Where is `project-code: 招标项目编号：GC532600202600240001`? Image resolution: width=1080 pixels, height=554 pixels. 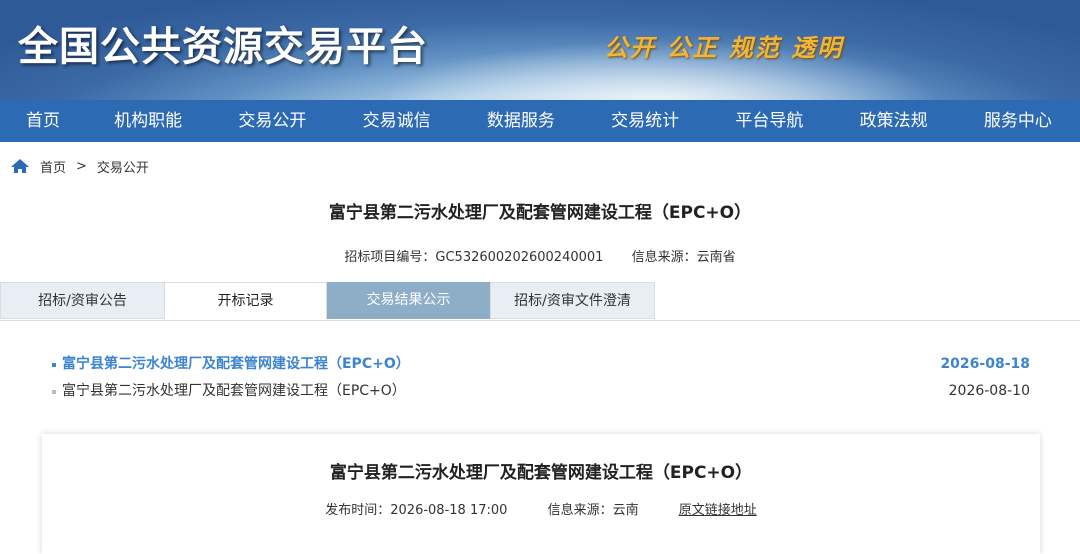
project-code: 招标项目编号：GC532600202600240001 is located at coordinates (474, 257).